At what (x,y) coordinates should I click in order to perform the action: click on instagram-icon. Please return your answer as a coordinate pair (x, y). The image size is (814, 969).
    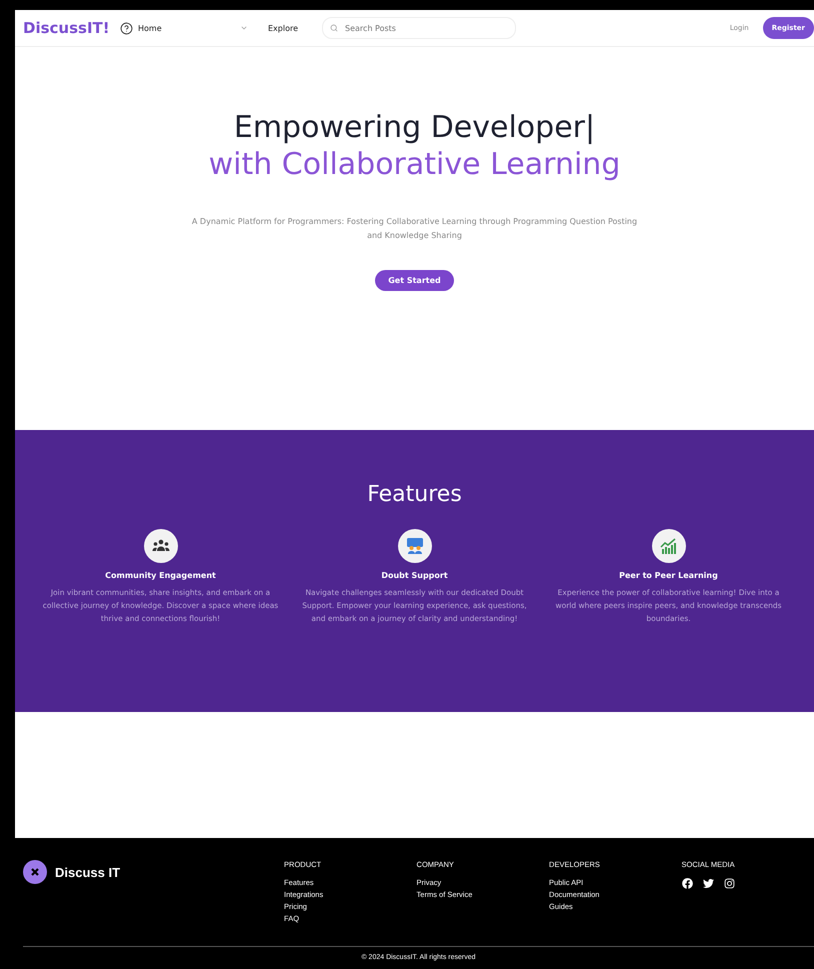
    Looking at the image, I should click on (729, 883).